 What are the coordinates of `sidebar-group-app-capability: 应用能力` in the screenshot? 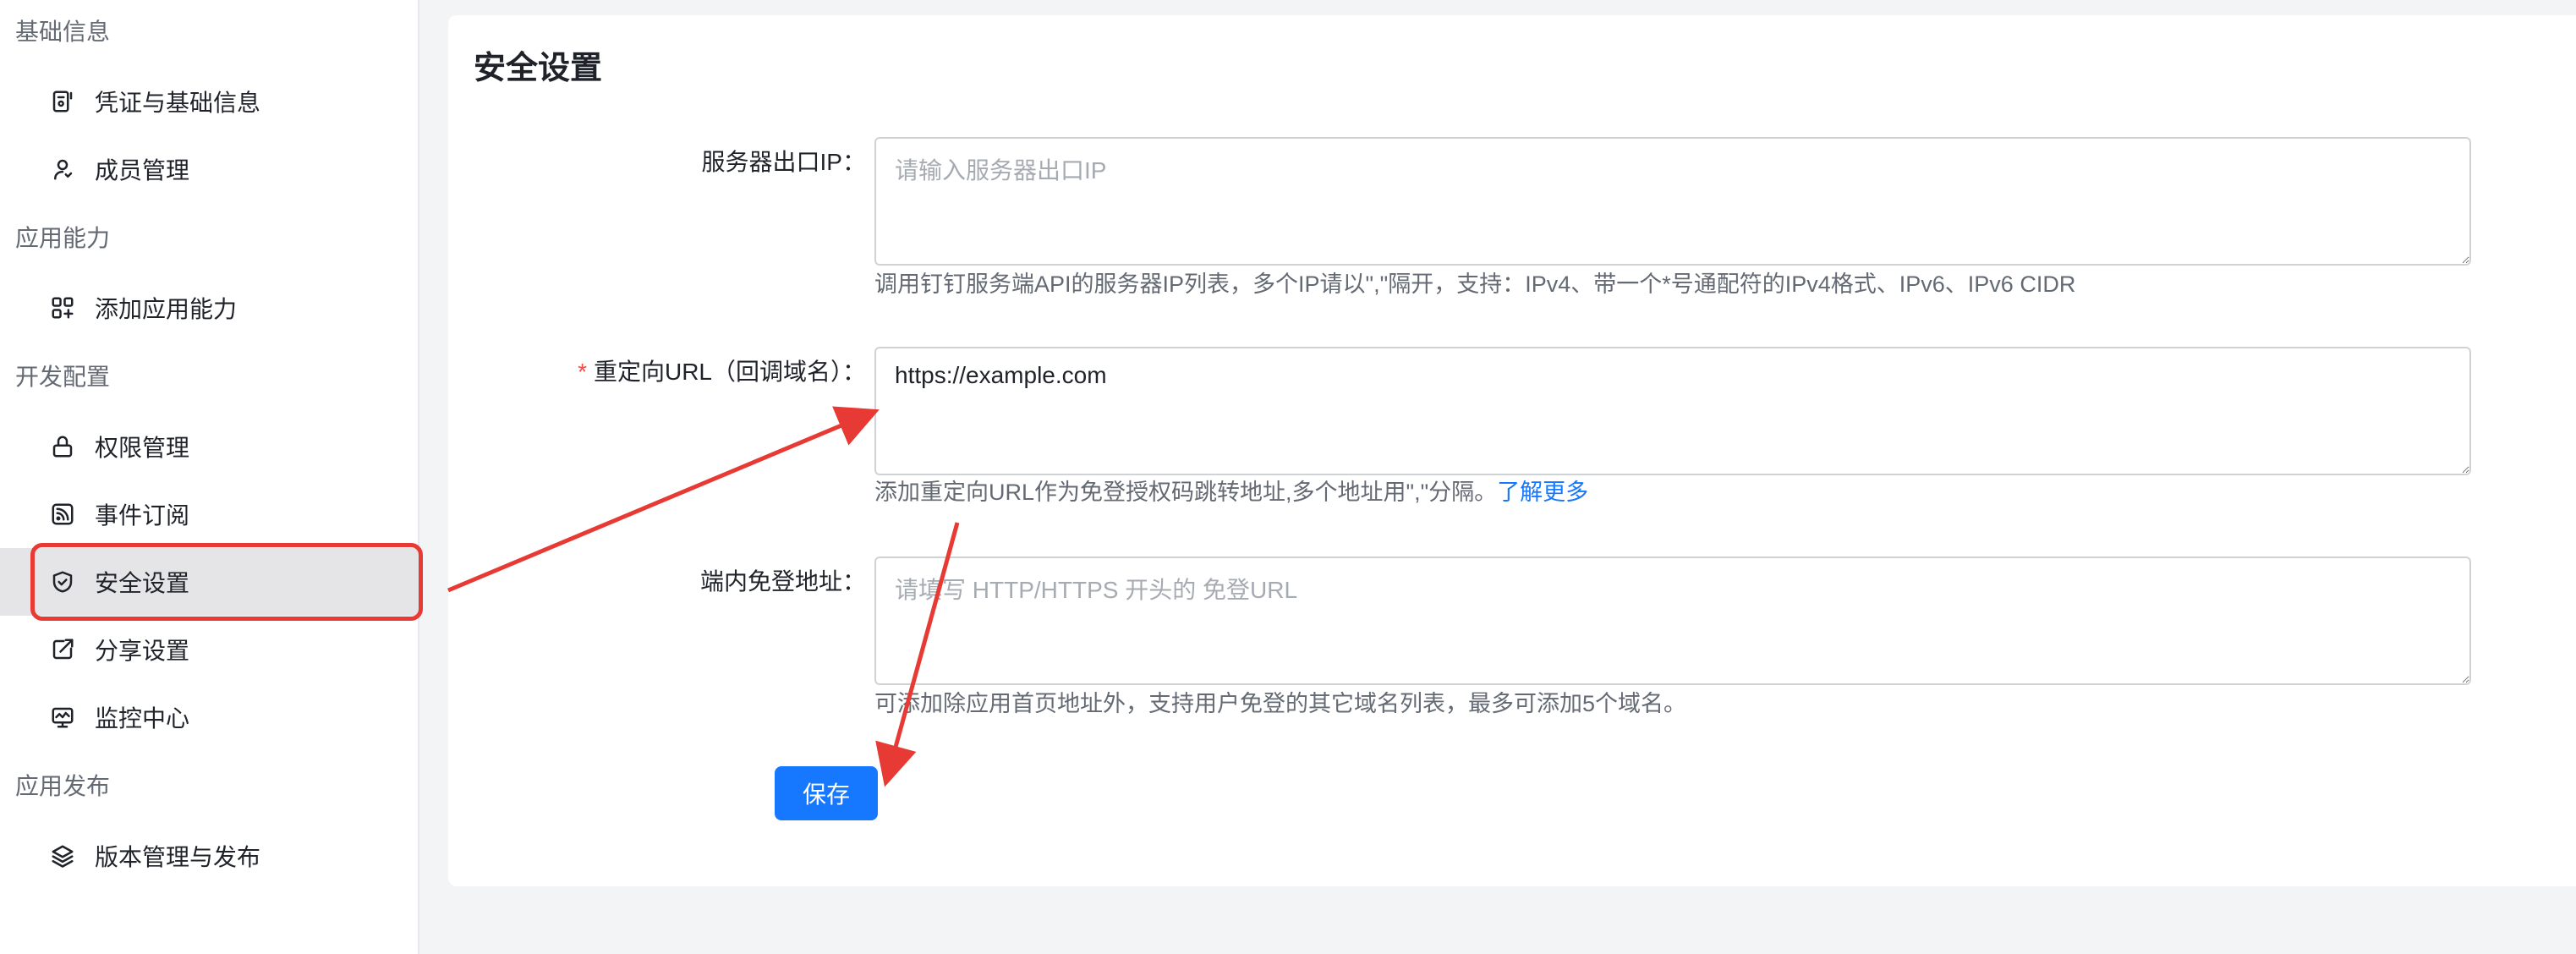 It's located at (63, 238).